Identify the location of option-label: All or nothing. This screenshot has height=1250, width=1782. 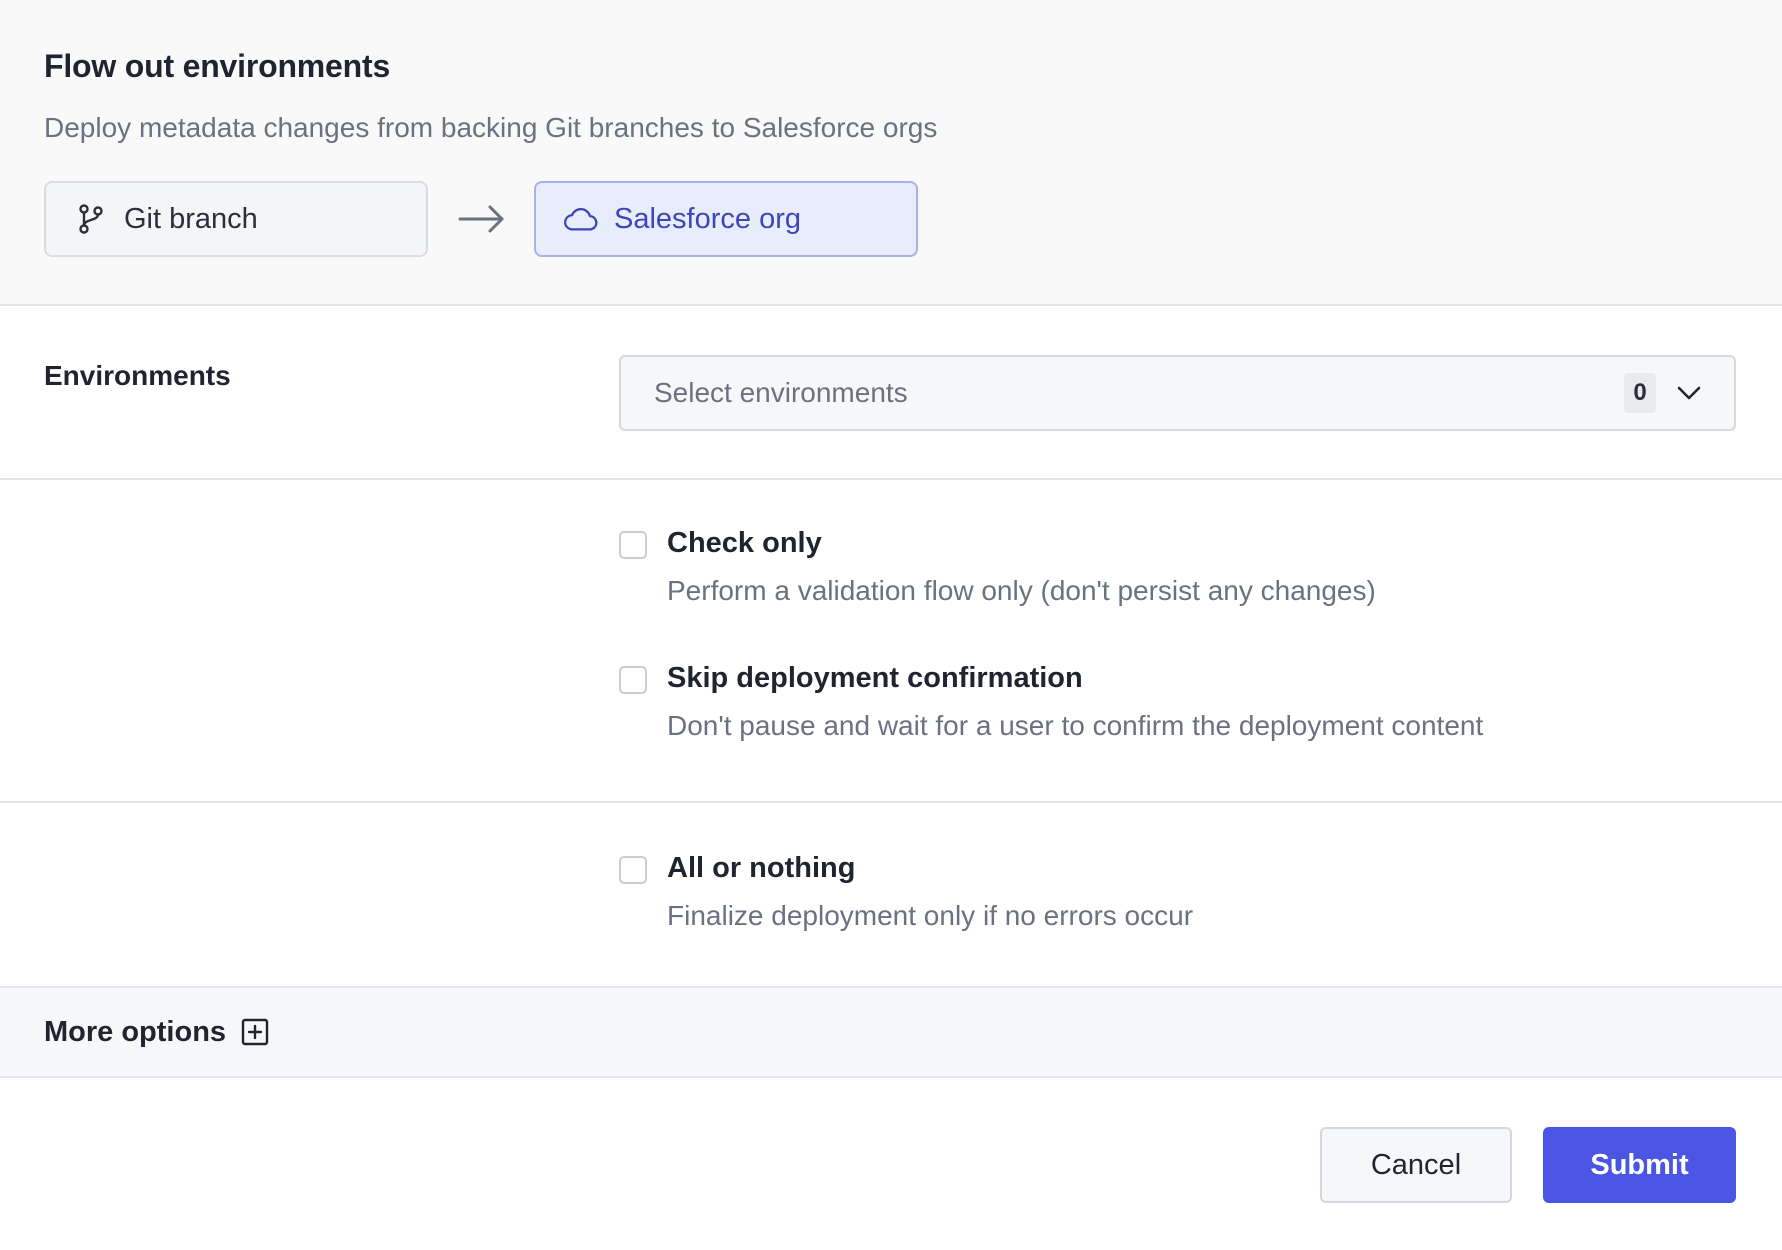
(761, 868).